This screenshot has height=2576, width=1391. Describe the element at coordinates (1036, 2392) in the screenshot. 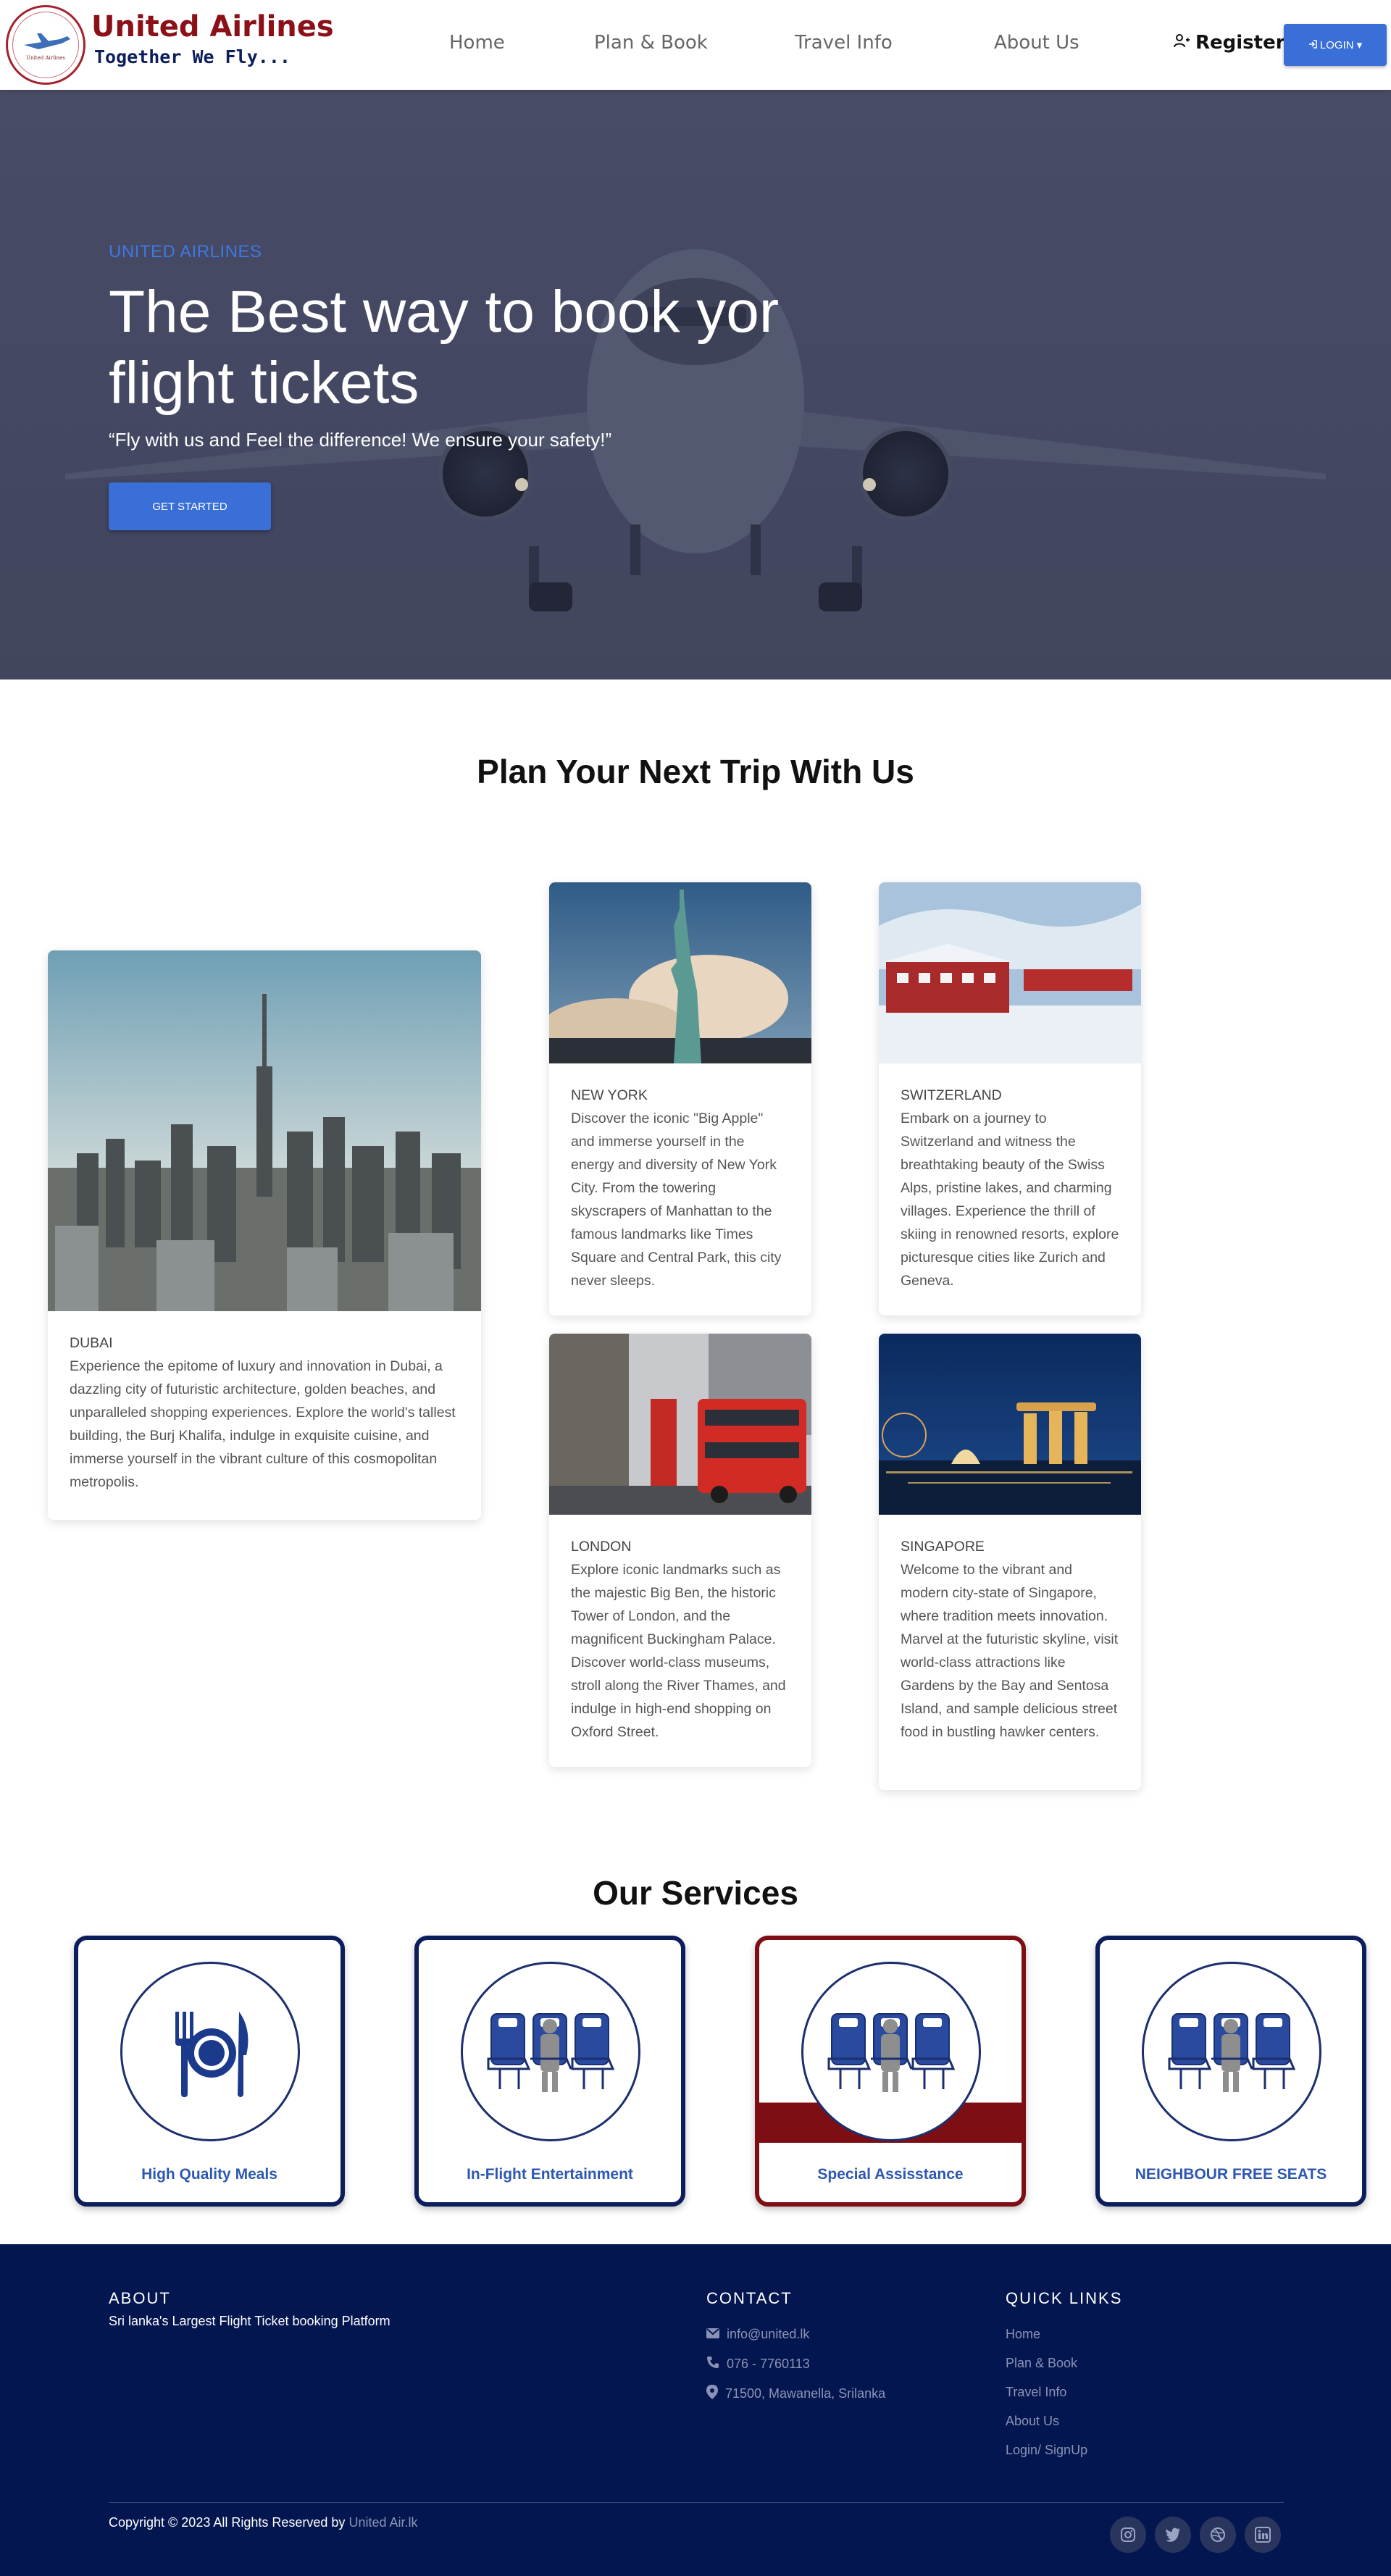

I see `footer-link-travel-info: Travel Info` at that location.